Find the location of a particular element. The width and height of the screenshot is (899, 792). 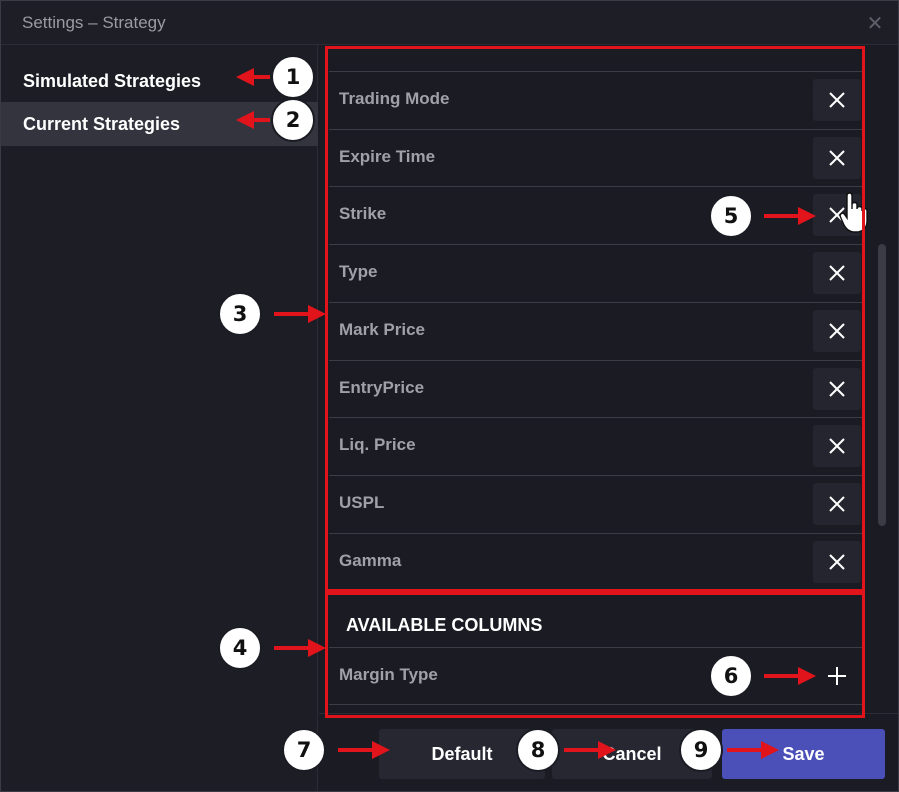

annotation-marker: 1 is located at coordinates (293, 77).